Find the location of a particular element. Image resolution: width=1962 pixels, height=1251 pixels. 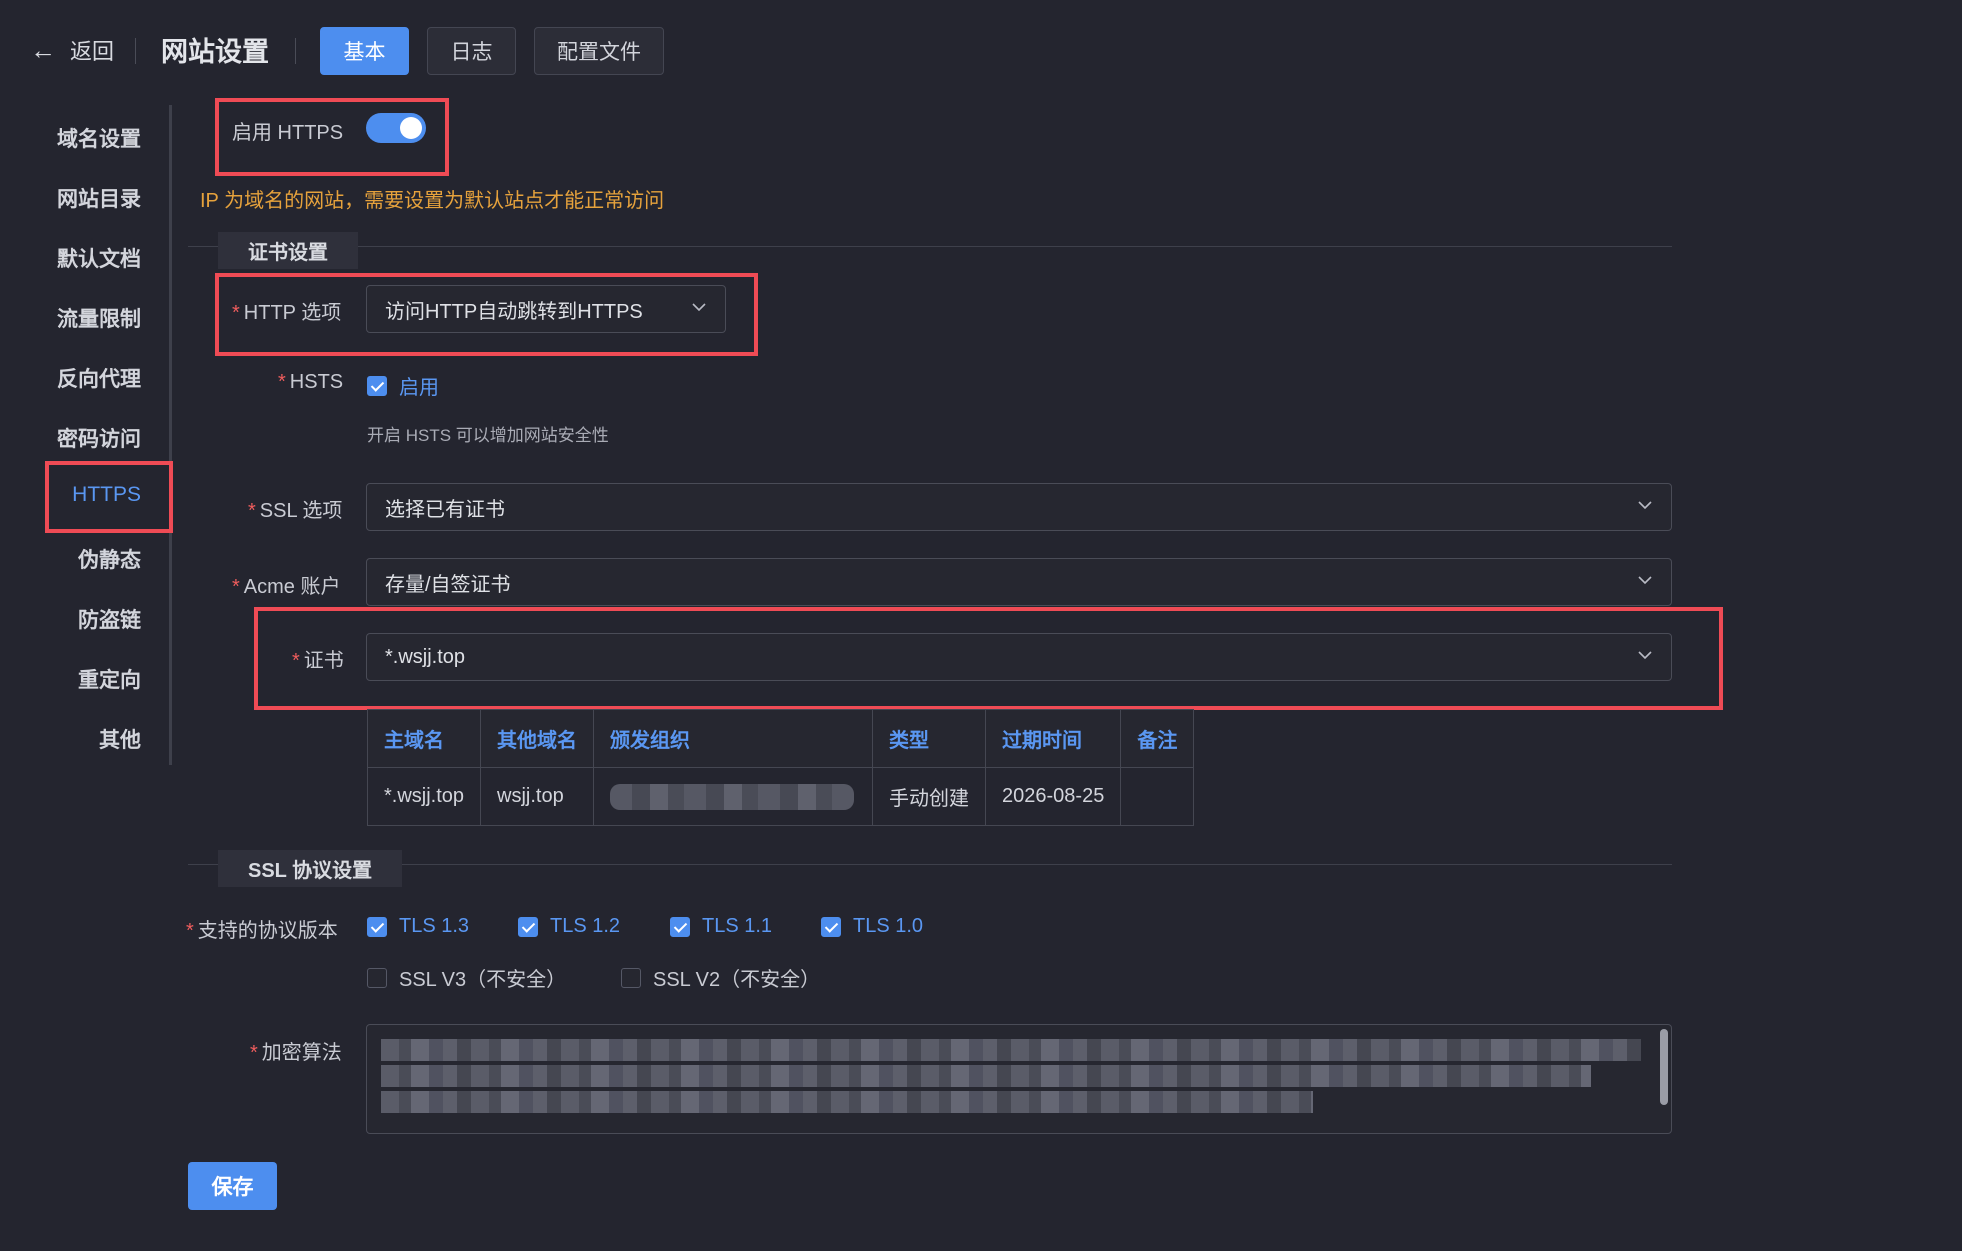

back-button: ← 返回 is located at coordinates (72, 50).